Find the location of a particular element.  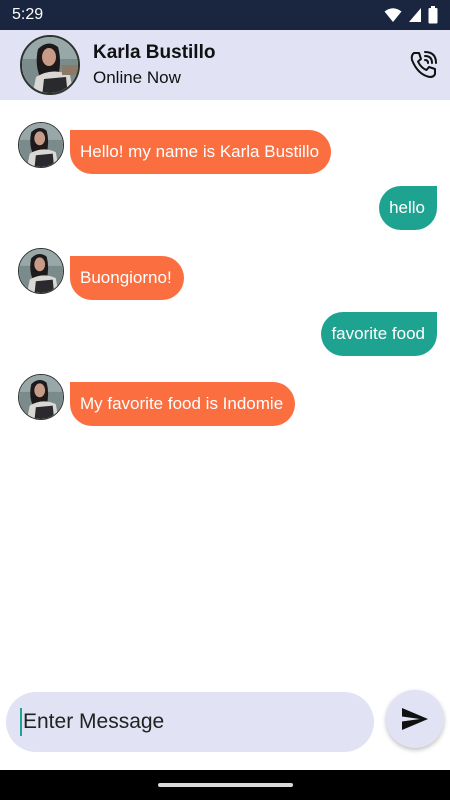

send-button is located at coordinates (415, 719).